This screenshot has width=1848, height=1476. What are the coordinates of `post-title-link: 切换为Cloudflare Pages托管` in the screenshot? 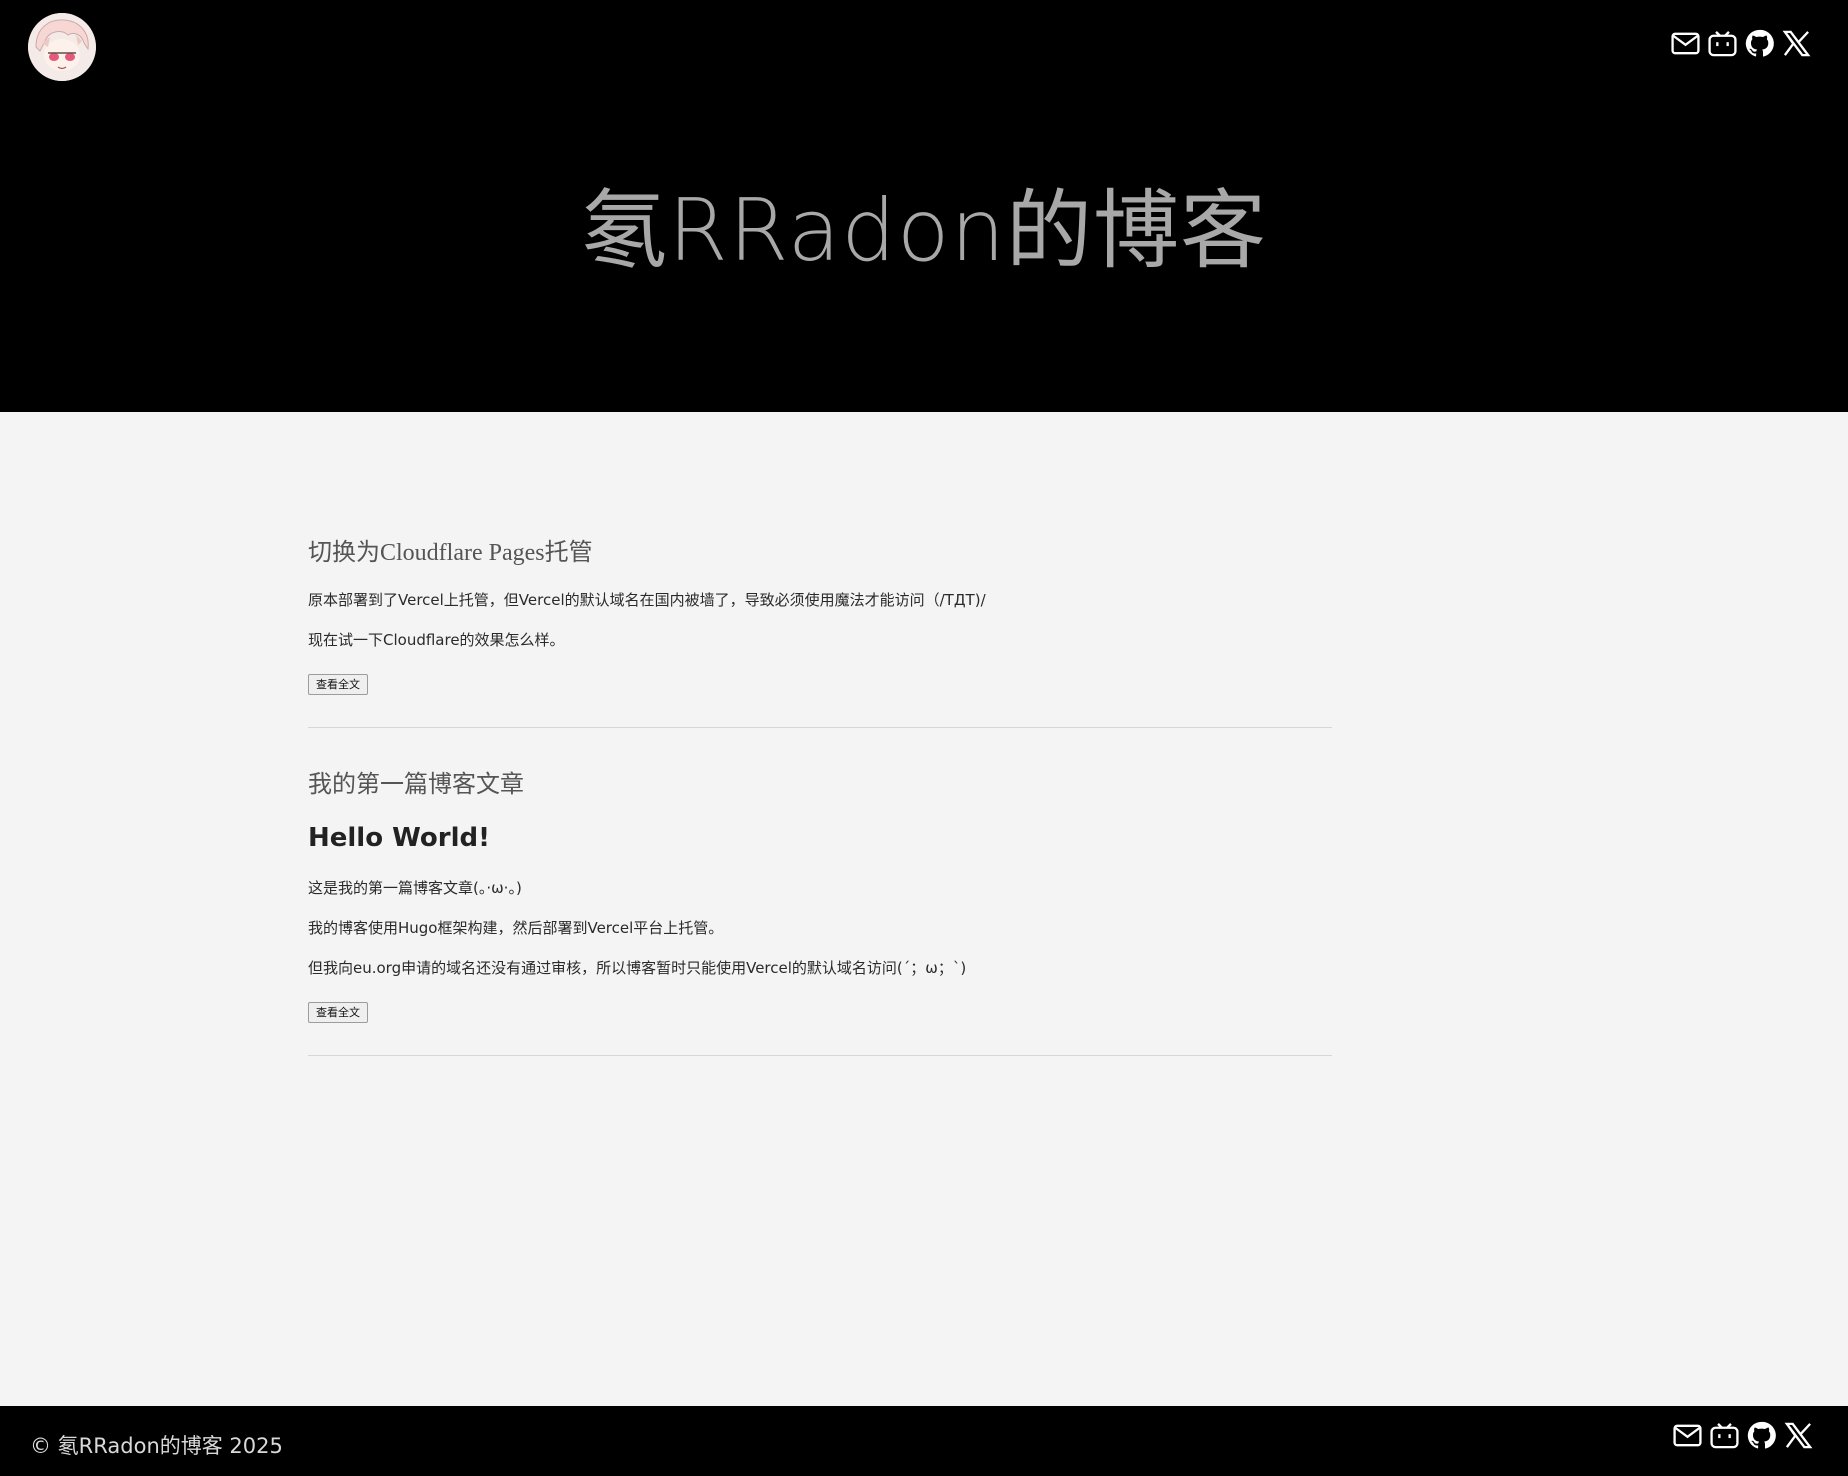 It's located at (450, 553).